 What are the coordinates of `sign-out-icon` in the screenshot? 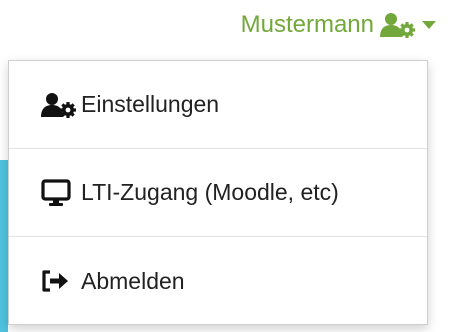 It's located at (61, 281).